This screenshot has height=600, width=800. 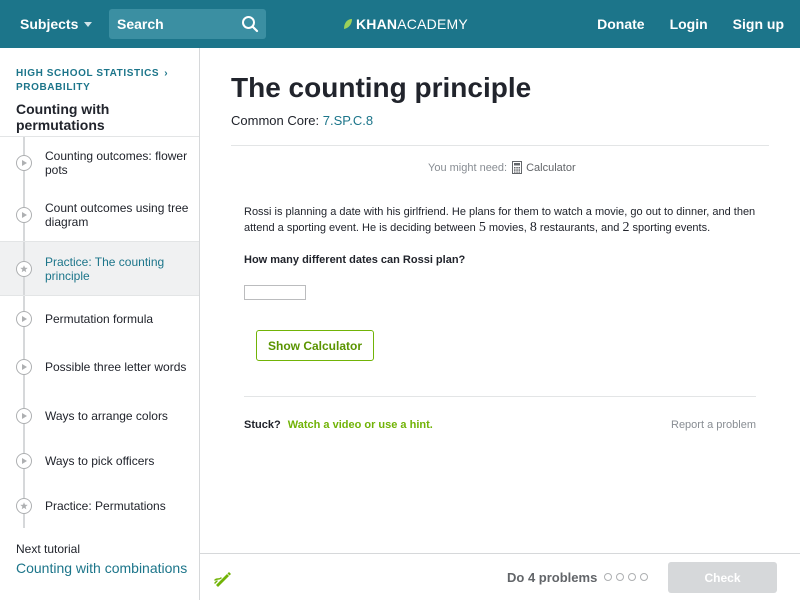 I want to click on num-restaurants: 8, so click(x=533, y=227).